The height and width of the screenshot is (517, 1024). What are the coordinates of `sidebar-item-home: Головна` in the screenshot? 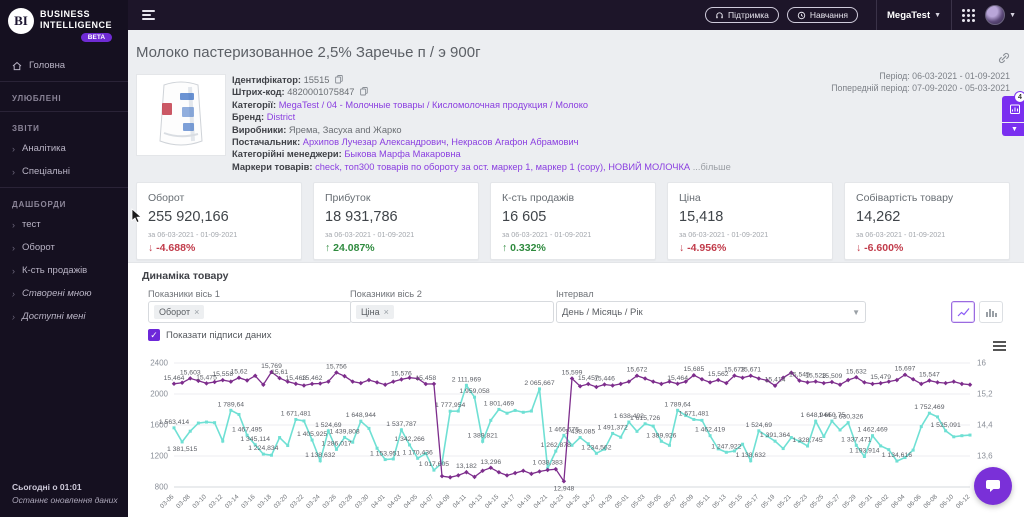 It's located at (64, 65).